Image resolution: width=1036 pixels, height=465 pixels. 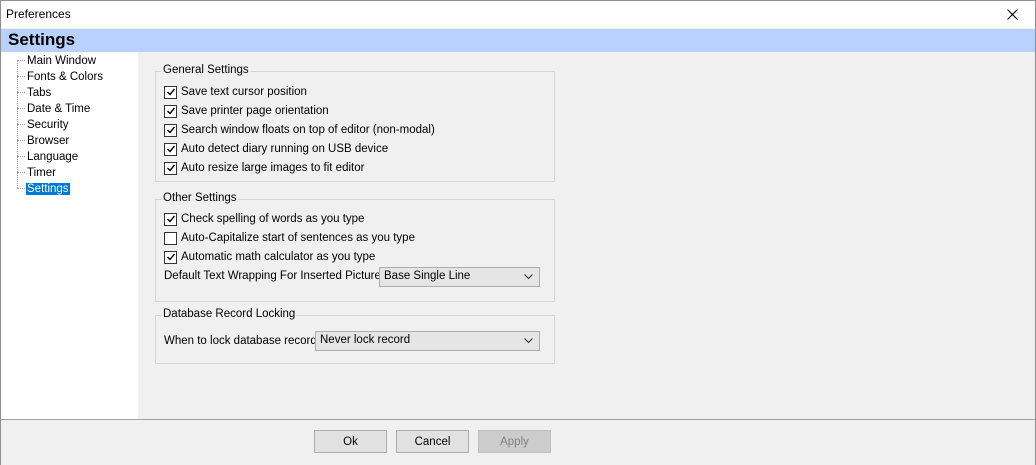 I want to click on checkbox-label: Auto resize large images to fit editor, so click(x=273, y=168).